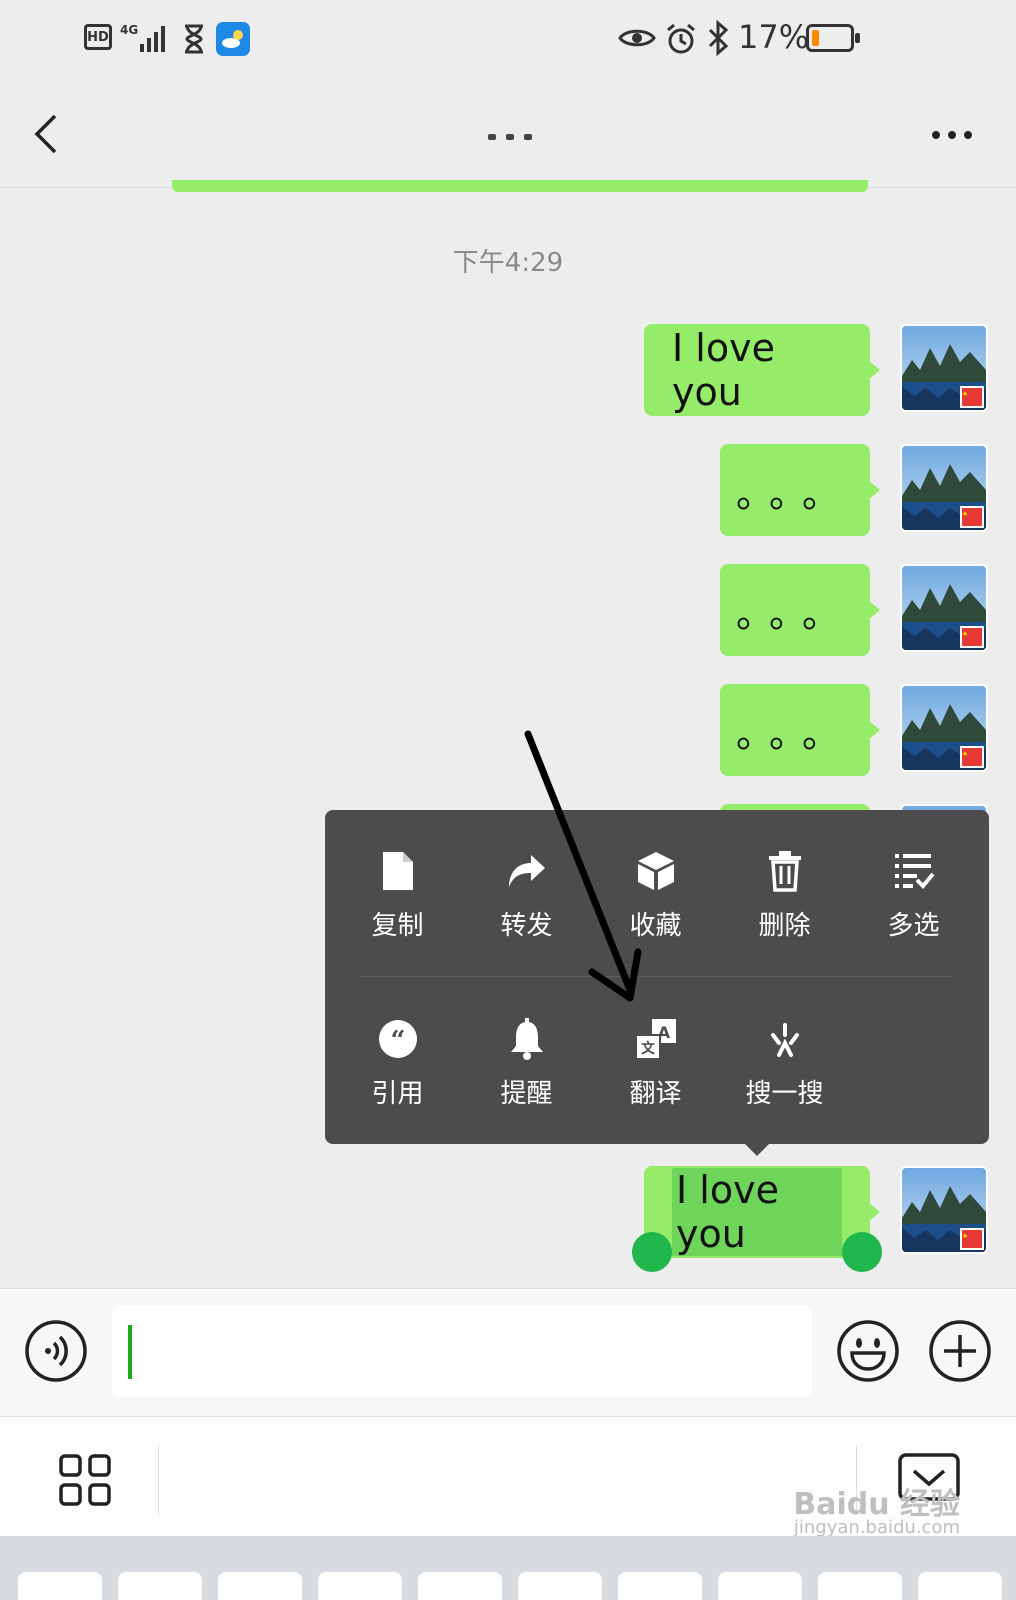 The image size is (1016, 1600). Describe the element at coordinates (774, 37) in the screenshot. I see `battery-percent: 17%` at that location.